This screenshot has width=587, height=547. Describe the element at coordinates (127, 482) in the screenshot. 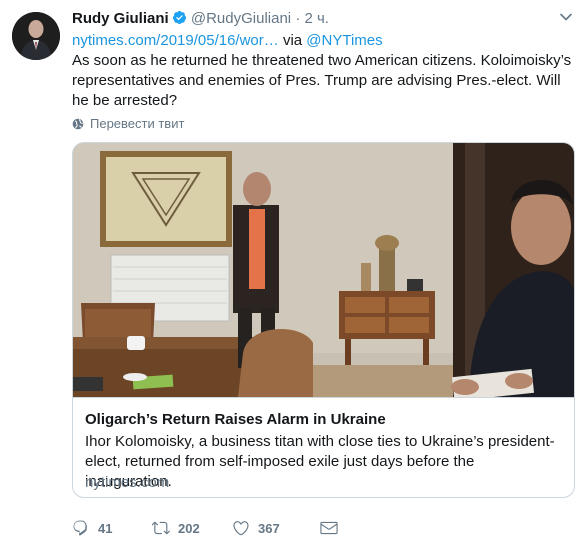

I see `card-domain: nytimes.com` at that location.